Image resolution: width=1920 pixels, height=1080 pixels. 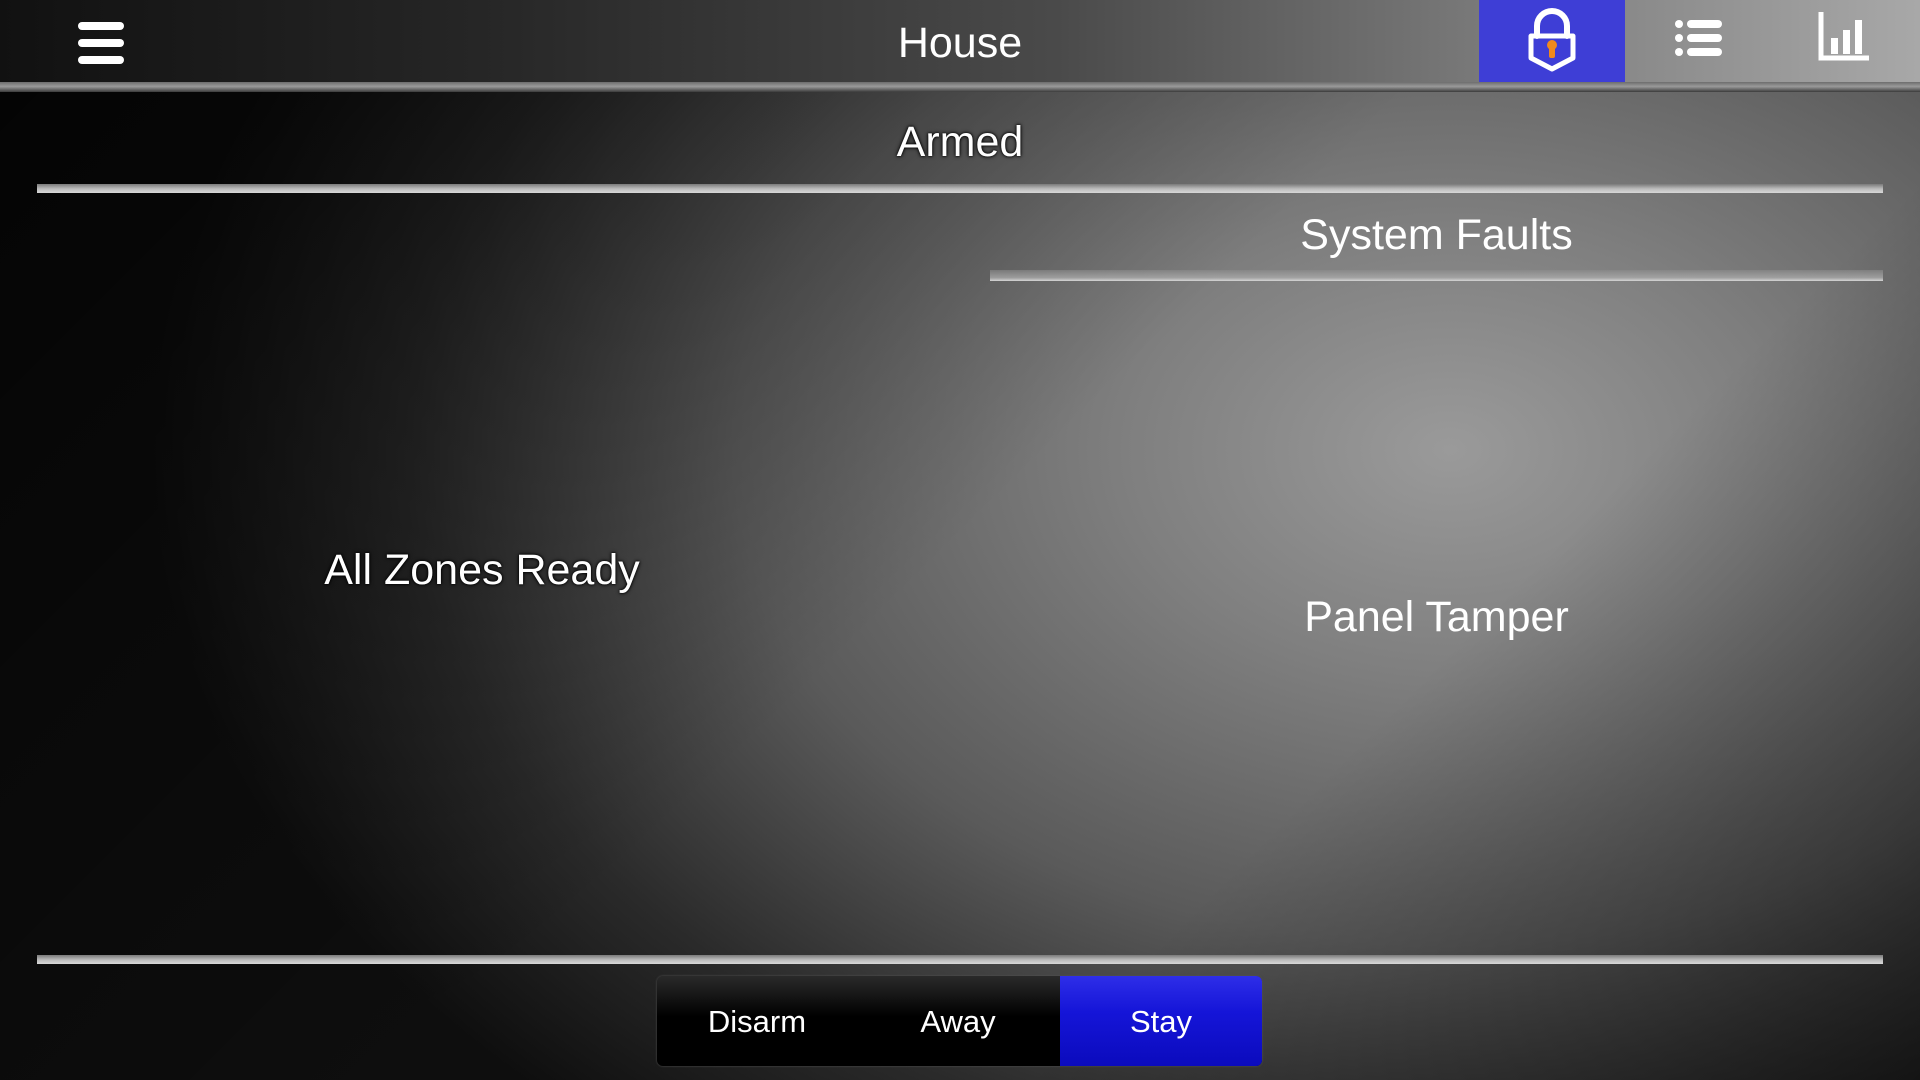 I want to click on arm-mode-selector: Disarm Away Stay, so click(x=959, y=1021).